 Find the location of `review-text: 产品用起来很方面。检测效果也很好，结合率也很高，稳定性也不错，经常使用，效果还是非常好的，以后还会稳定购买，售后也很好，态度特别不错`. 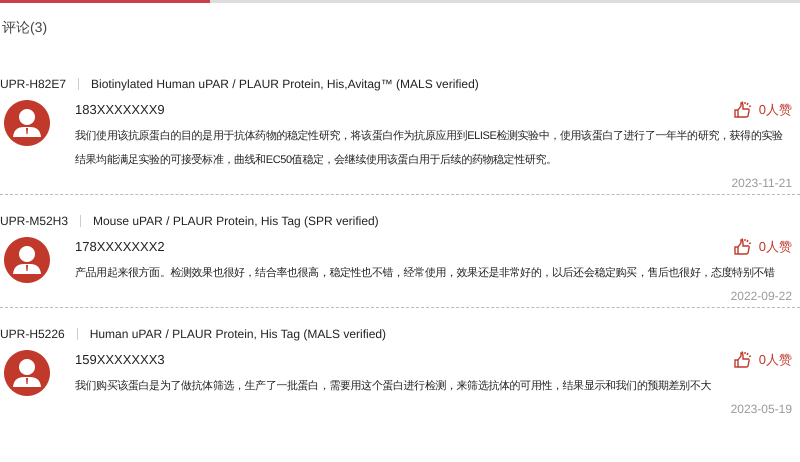

review-text: 产品用起来很方面。检测效果也很好，结合率也很高，稳定性也不错，经常使用，效果还是非常好的，以后还会稳定购买，售后也很好，态度特别不错 is located at coordinates (425, 273).